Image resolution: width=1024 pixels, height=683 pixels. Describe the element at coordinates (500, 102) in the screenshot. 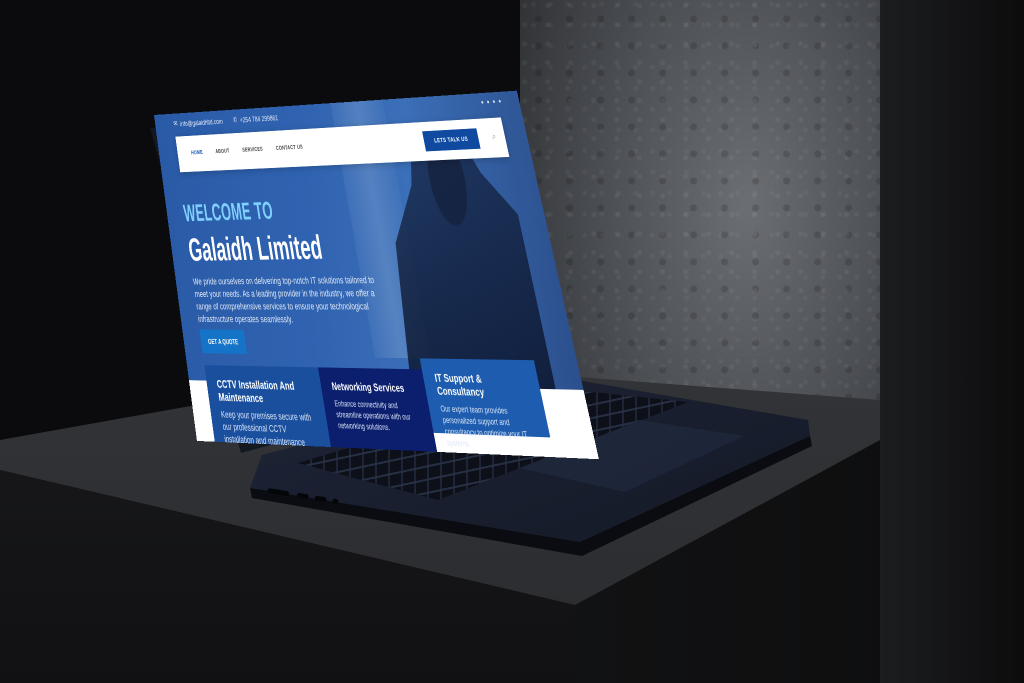

I see `instagram-icon: ●` at that location.